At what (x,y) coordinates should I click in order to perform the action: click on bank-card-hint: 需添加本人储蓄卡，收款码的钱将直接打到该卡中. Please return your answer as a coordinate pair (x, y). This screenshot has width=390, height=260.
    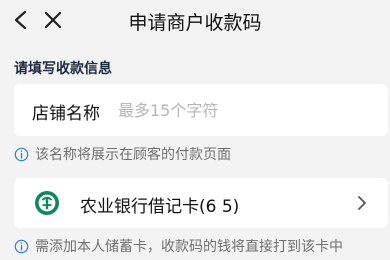
    Looking at the image, I should click on (178, 246).